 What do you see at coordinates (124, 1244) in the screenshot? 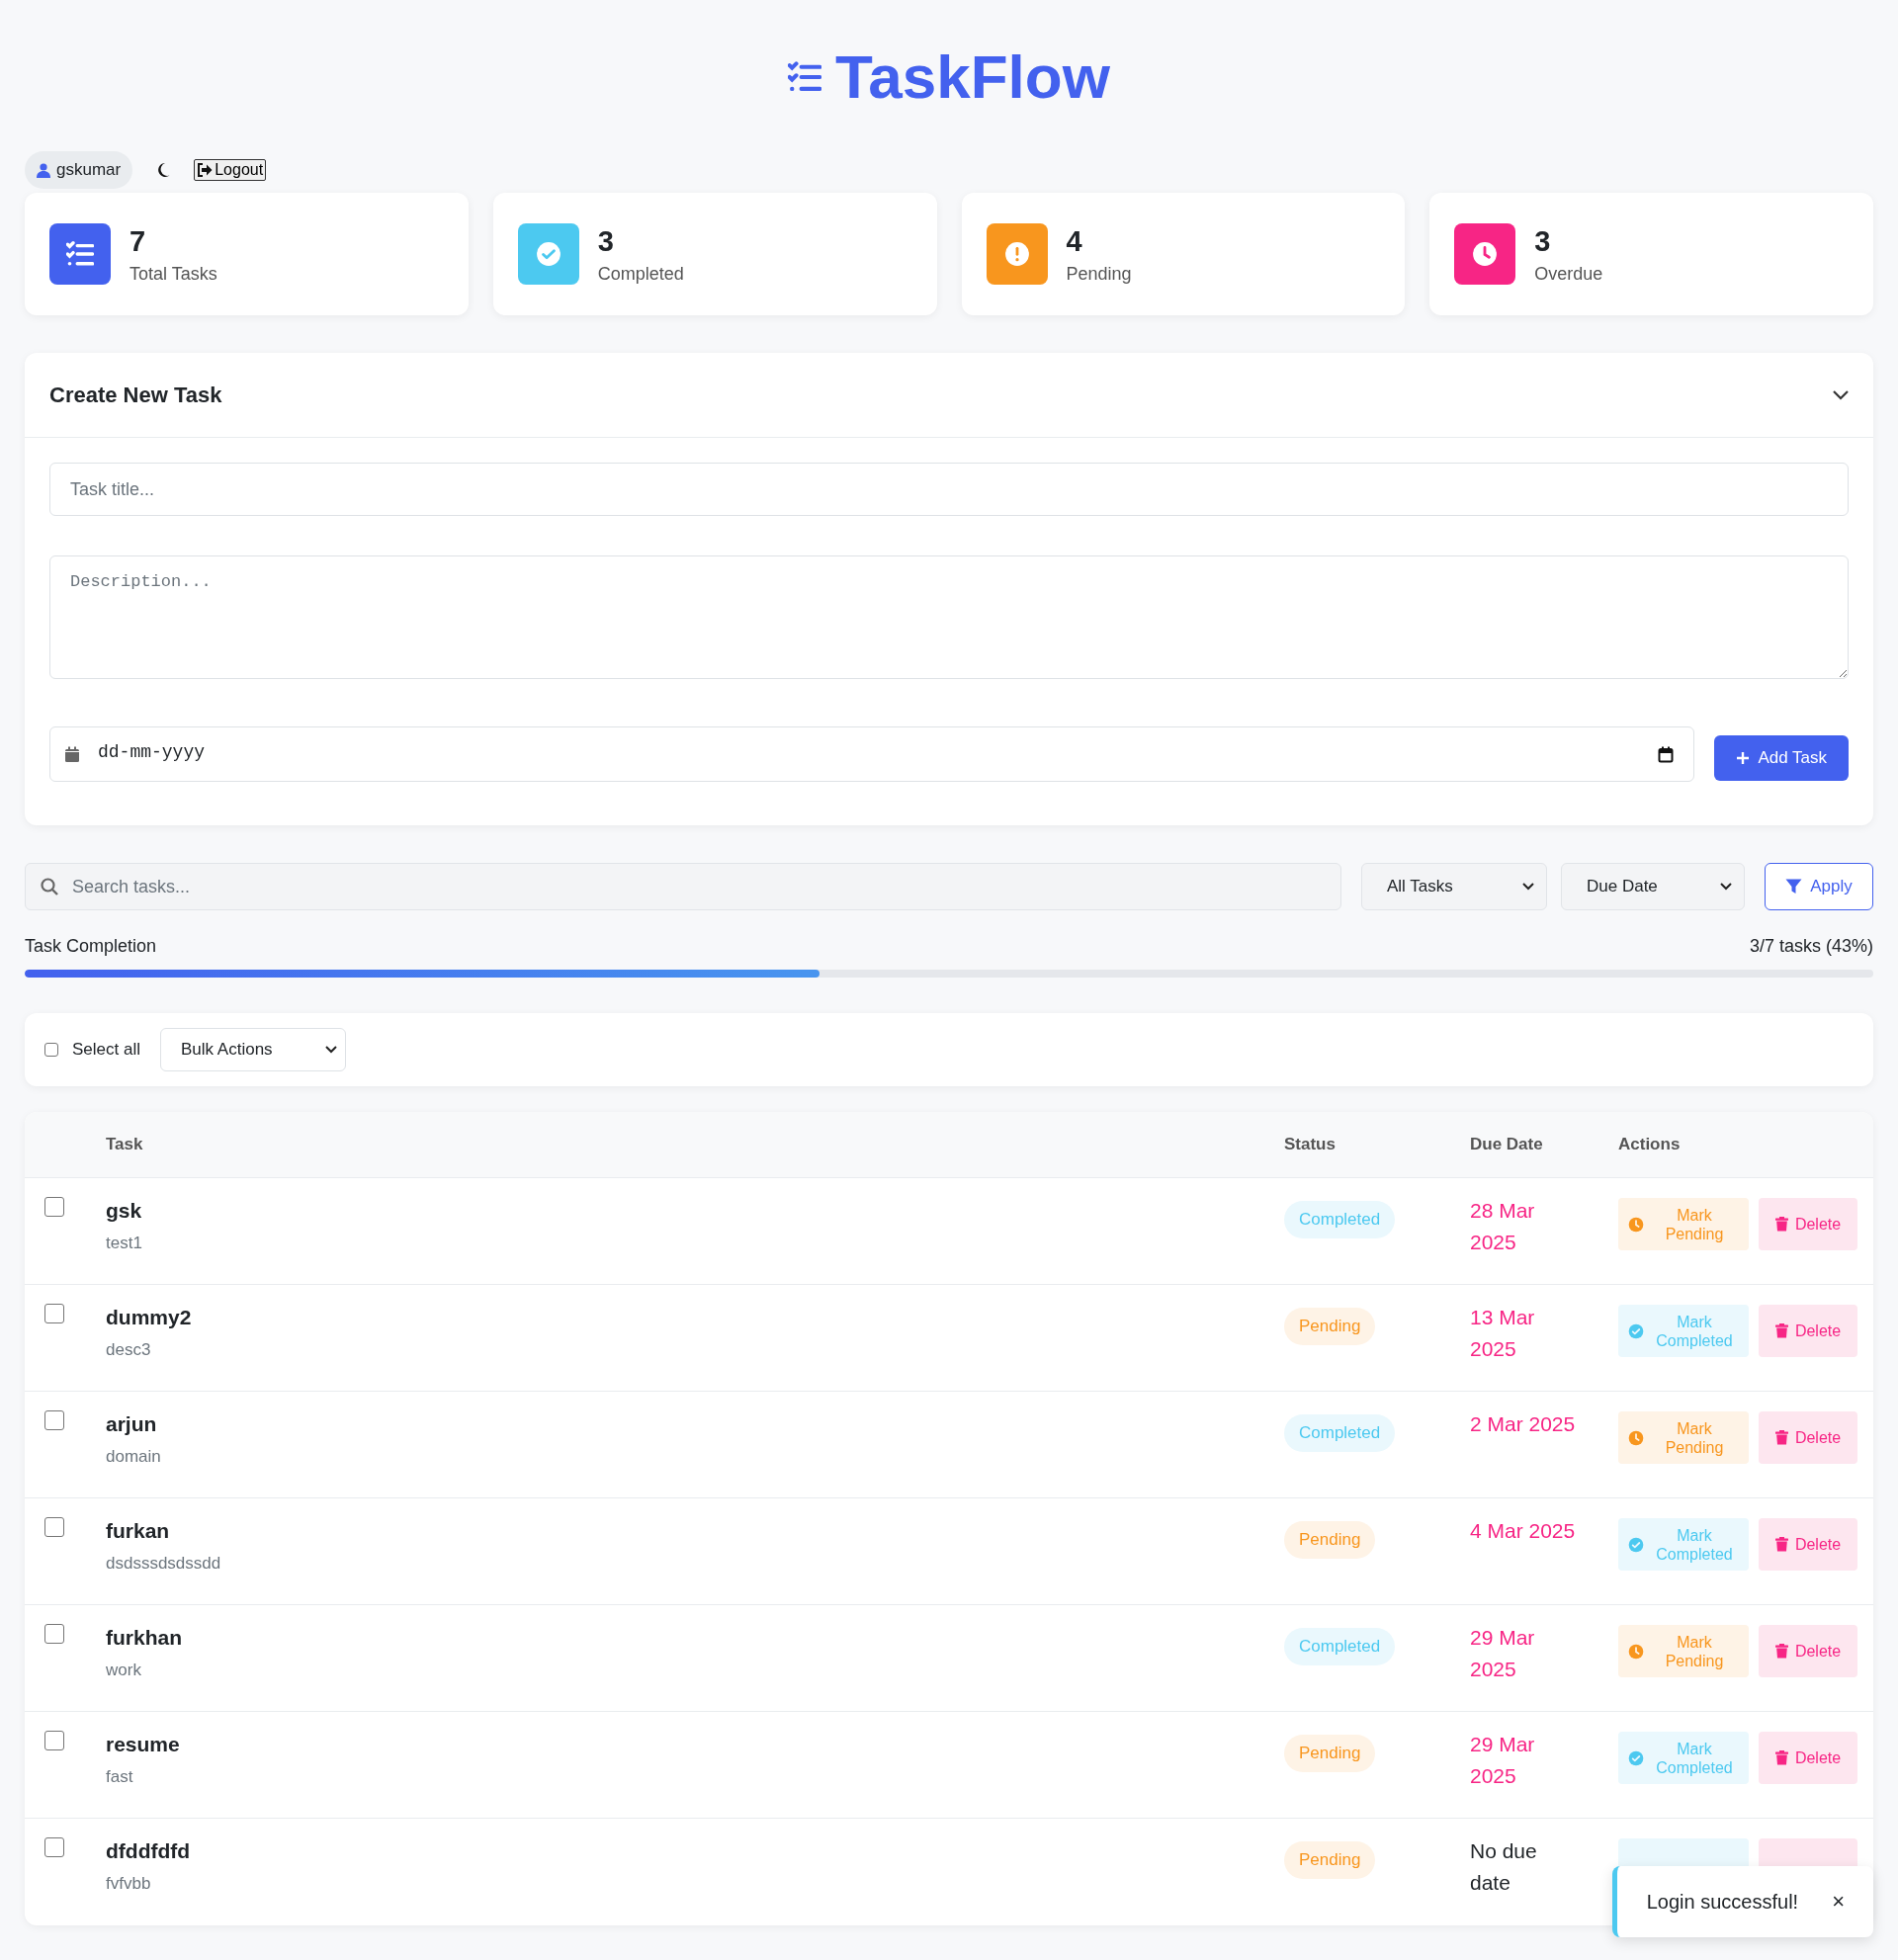
I see `task-description: test1` at bounding box center [124, 1244].